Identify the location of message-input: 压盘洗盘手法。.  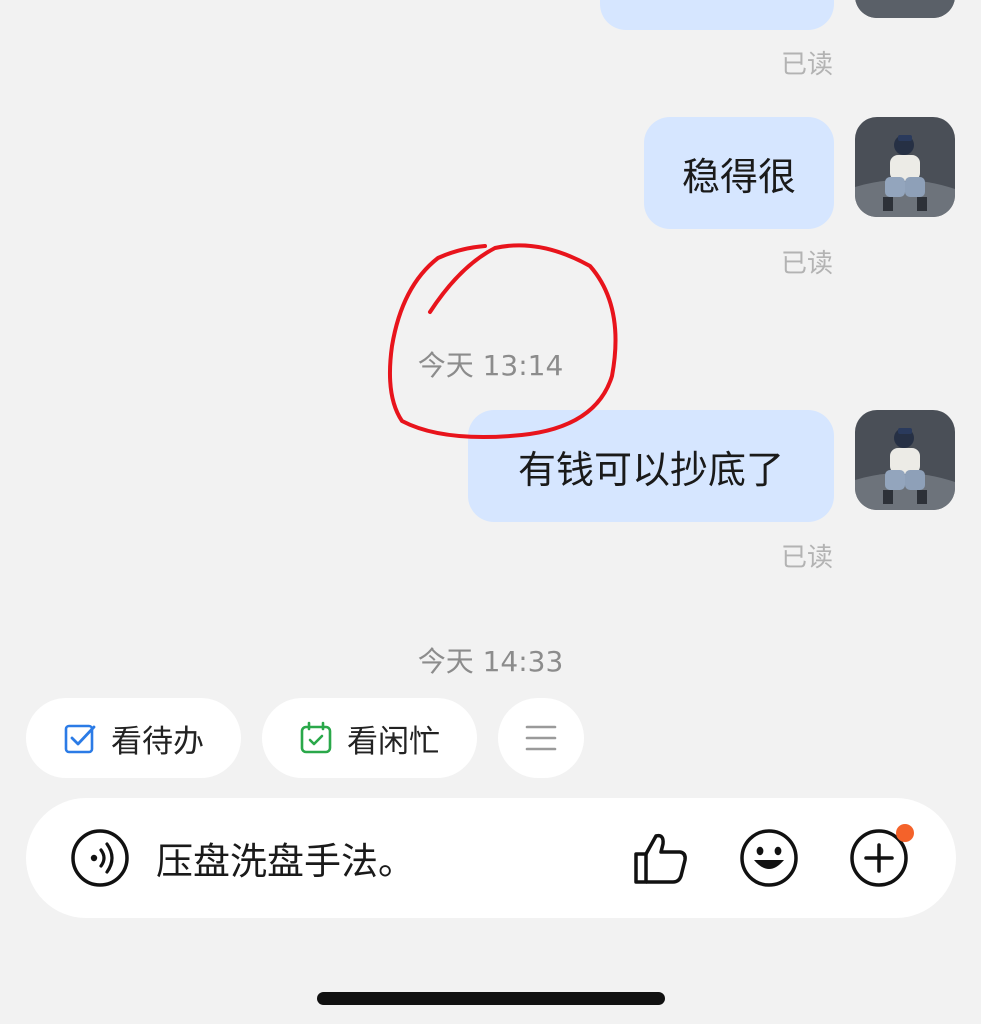
(381, 858).